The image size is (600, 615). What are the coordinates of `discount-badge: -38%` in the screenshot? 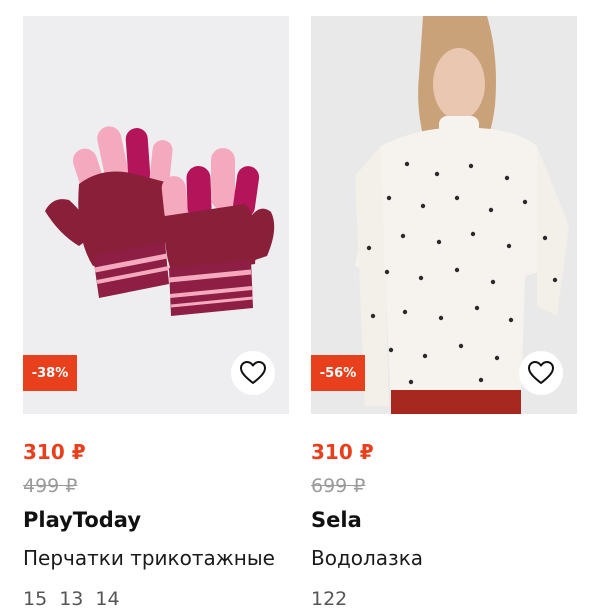 It's located at (50, 373).